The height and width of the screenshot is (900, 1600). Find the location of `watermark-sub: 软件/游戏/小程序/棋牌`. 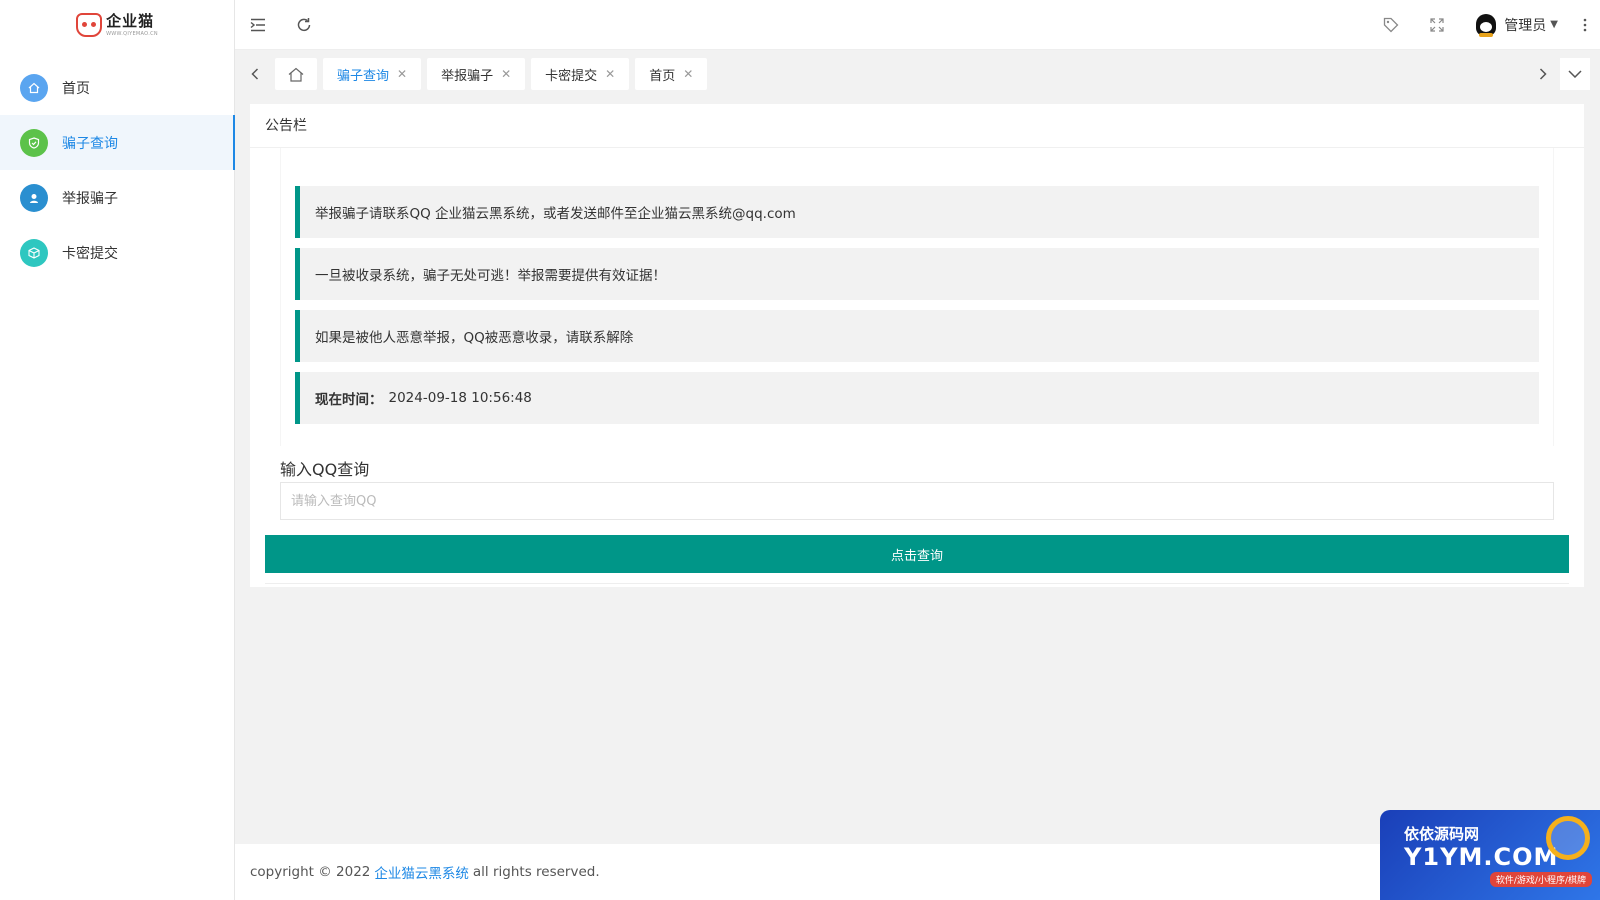

watermark-sub: 软件/游戏/小程序/棋牌 is located at coordinates (1540, 880).